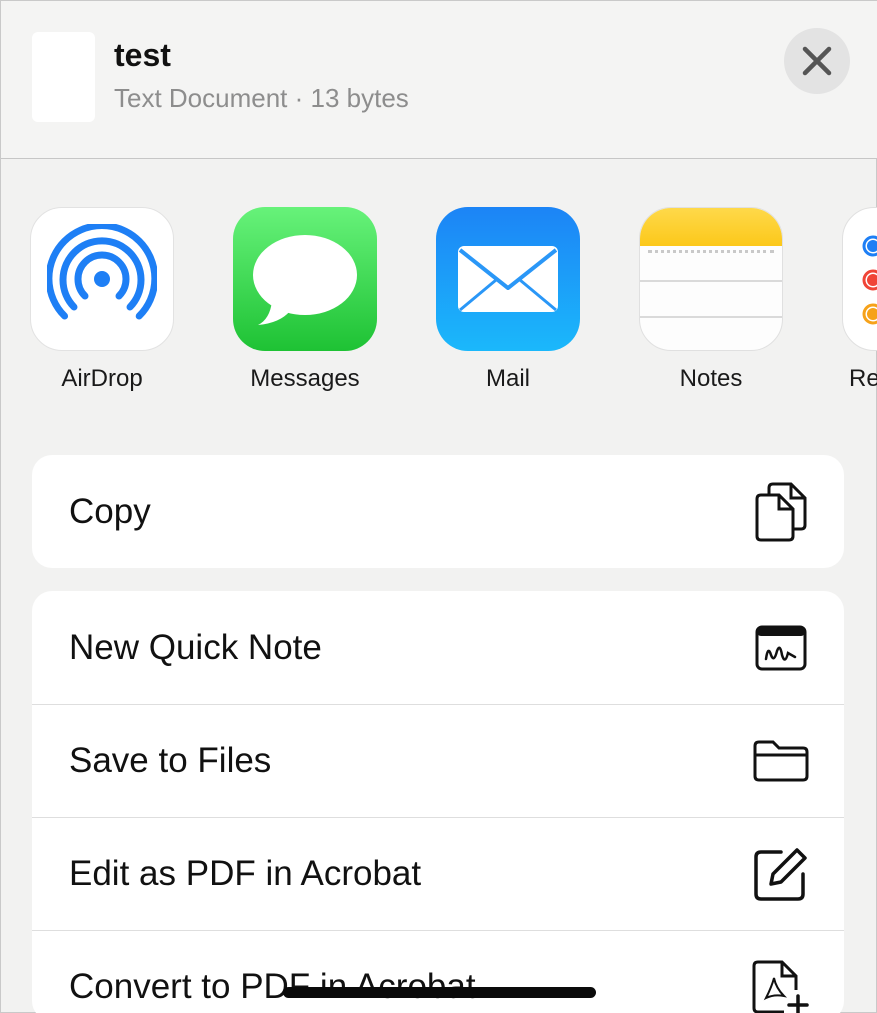 This screenshot has height=1013, width=877. I want to click on file-details: Text Document · 13 bytes, so click(261, 98).